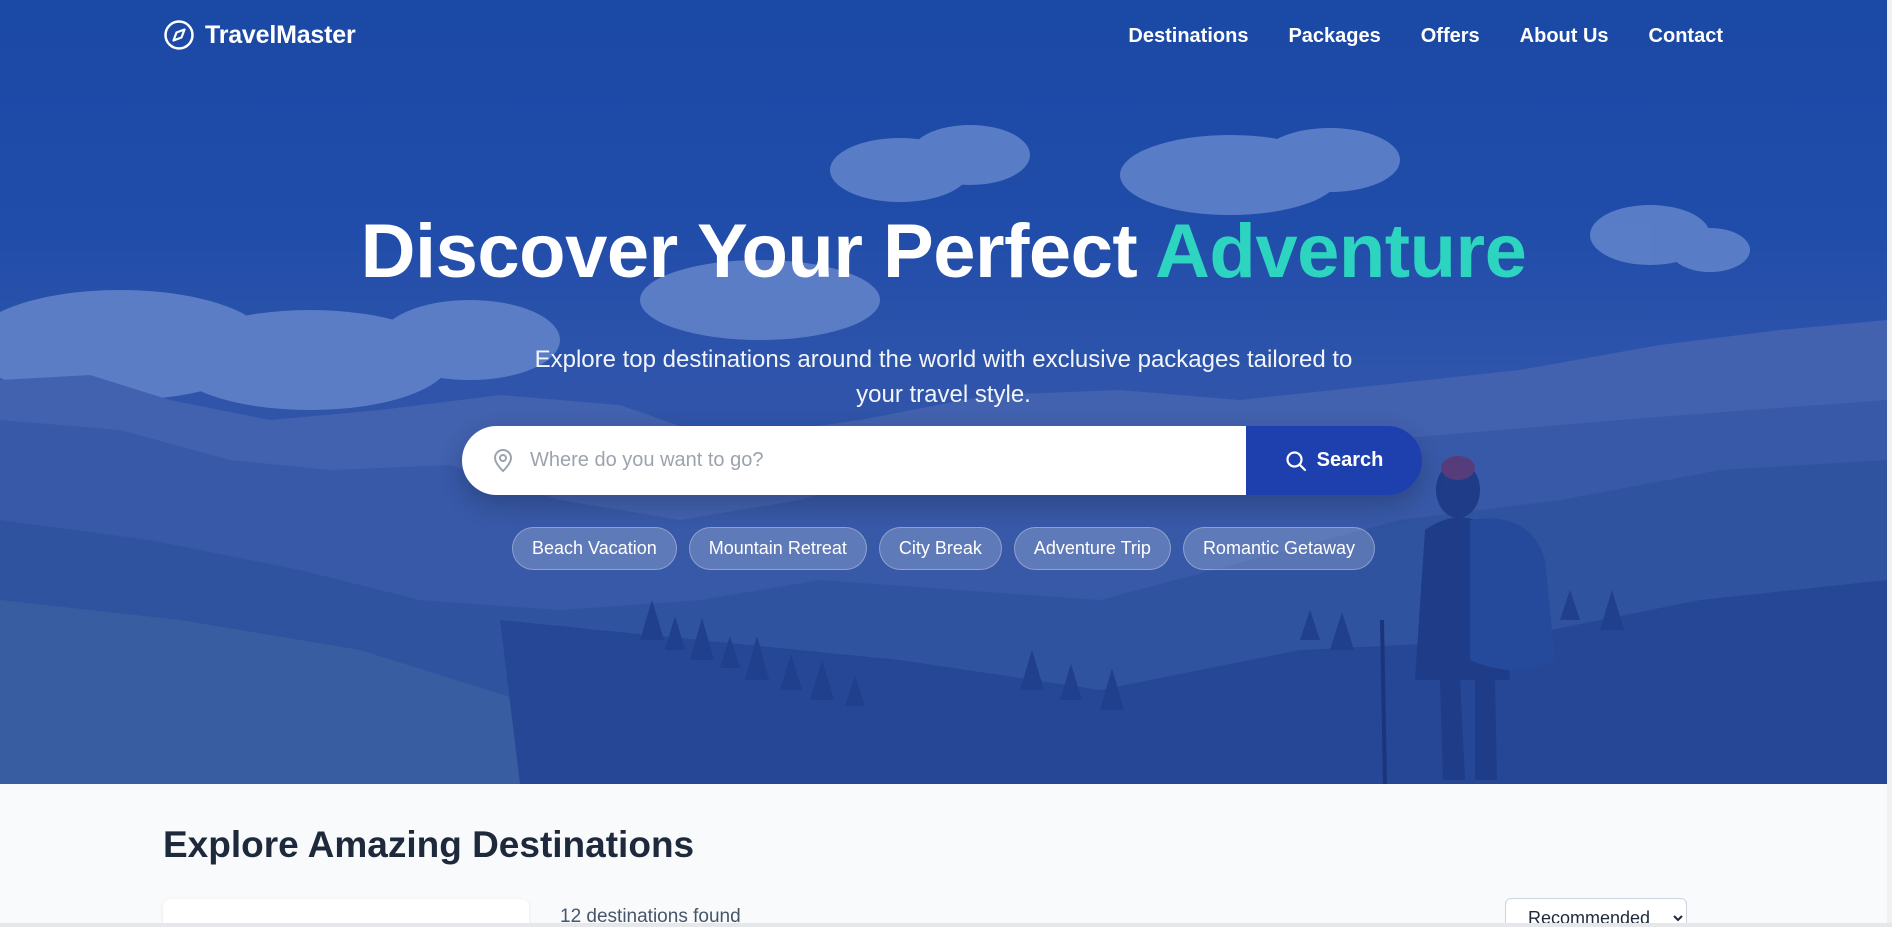 The image size is (1892, 927). Describe the element at coordinates (940, 548) in the screenshot. I see `chip-city-break: City Break` at that location.